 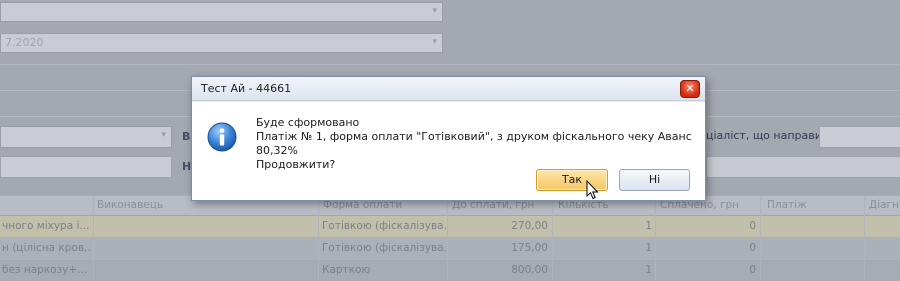 What do you see at coordinates (130, 205) in the screenshot?
I see `col-executor: Виконавець` at bounding box center [130, 205].